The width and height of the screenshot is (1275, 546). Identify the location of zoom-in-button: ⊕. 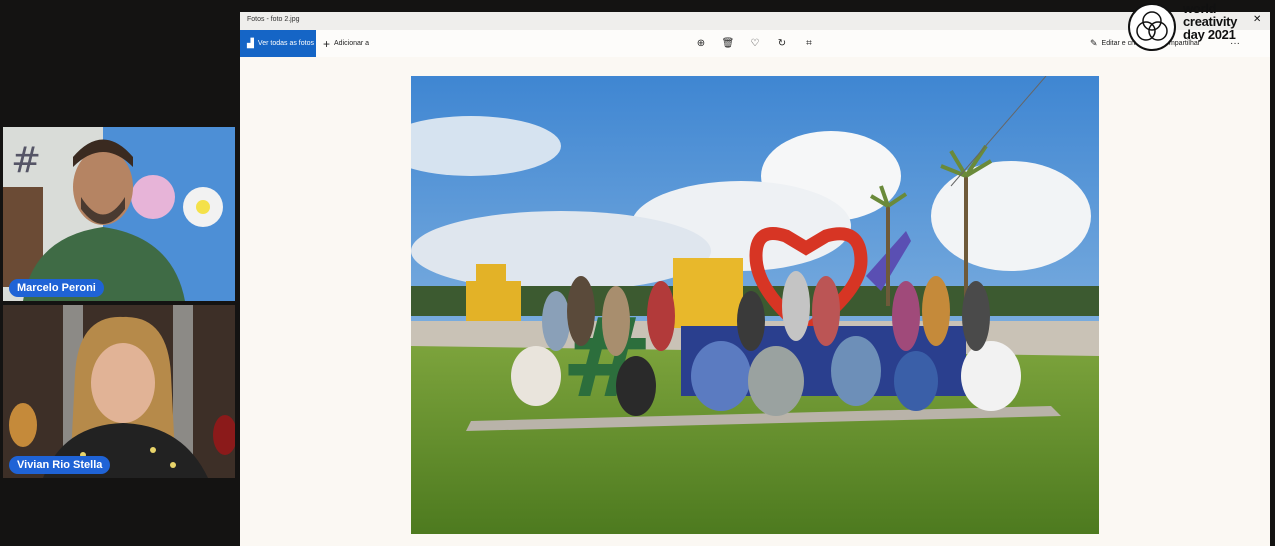
(701, 43).